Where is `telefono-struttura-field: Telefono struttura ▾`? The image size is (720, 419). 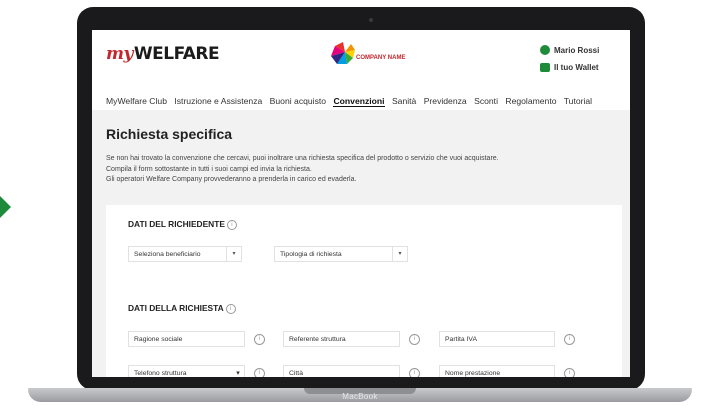
telefono-struttura-field: Telefono struttura ▾ is located at coordinates (186, 371).